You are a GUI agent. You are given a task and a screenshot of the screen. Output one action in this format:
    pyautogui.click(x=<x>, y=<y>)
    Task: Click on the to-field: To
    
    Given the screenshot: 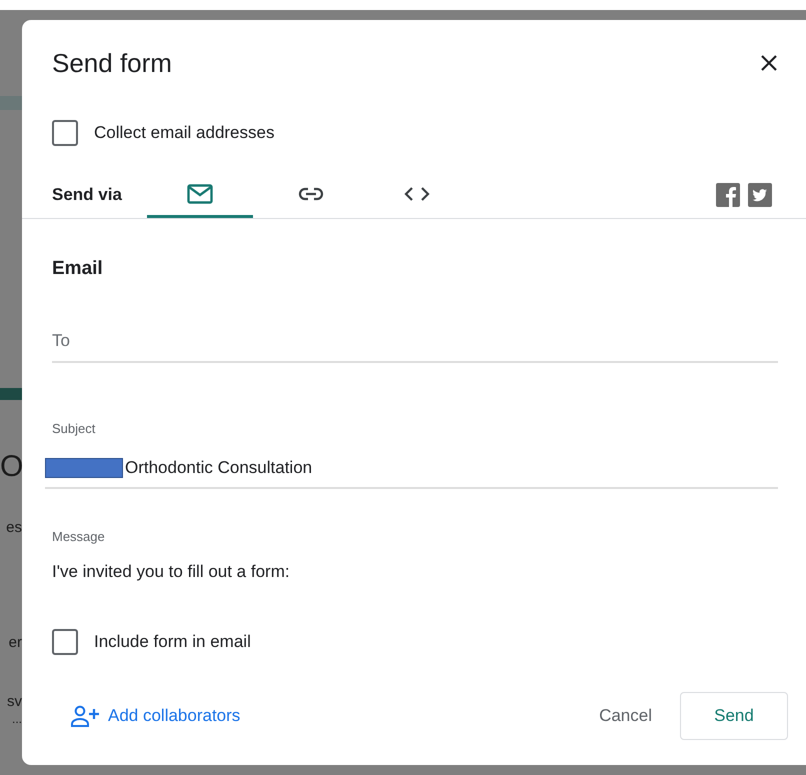 What is the action you would take?
    pyautogui.click(x=415, y=345)
    